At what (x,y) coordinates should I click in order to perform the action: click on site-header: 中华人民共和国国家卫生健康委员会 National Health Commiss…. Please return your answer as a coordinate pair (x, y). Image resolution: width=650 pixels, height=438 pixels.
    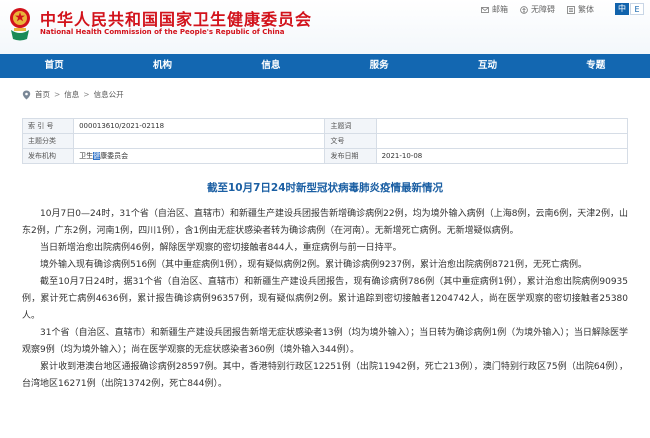
    Looking at the image, I should click on (325, 27).